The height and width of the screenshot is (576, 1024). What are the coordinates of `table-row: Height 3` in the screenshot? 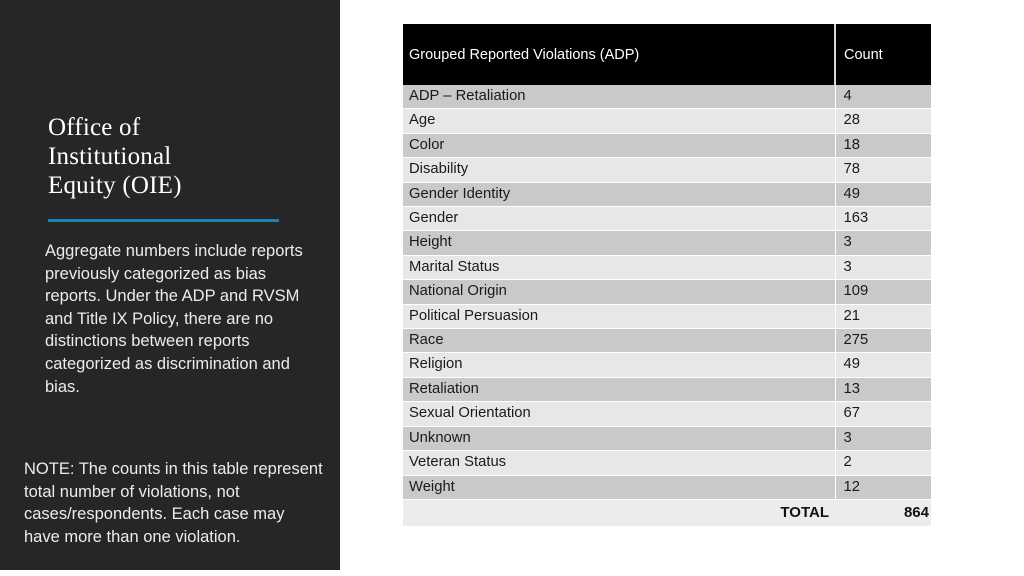 It's located at (667, 243).